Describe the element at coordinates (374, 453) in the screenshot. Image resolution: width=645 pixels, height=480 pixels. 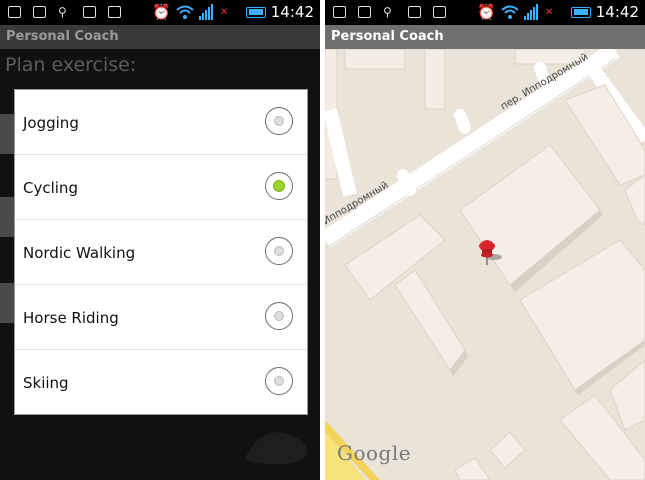
I see `google-attribution: Google` at that location.